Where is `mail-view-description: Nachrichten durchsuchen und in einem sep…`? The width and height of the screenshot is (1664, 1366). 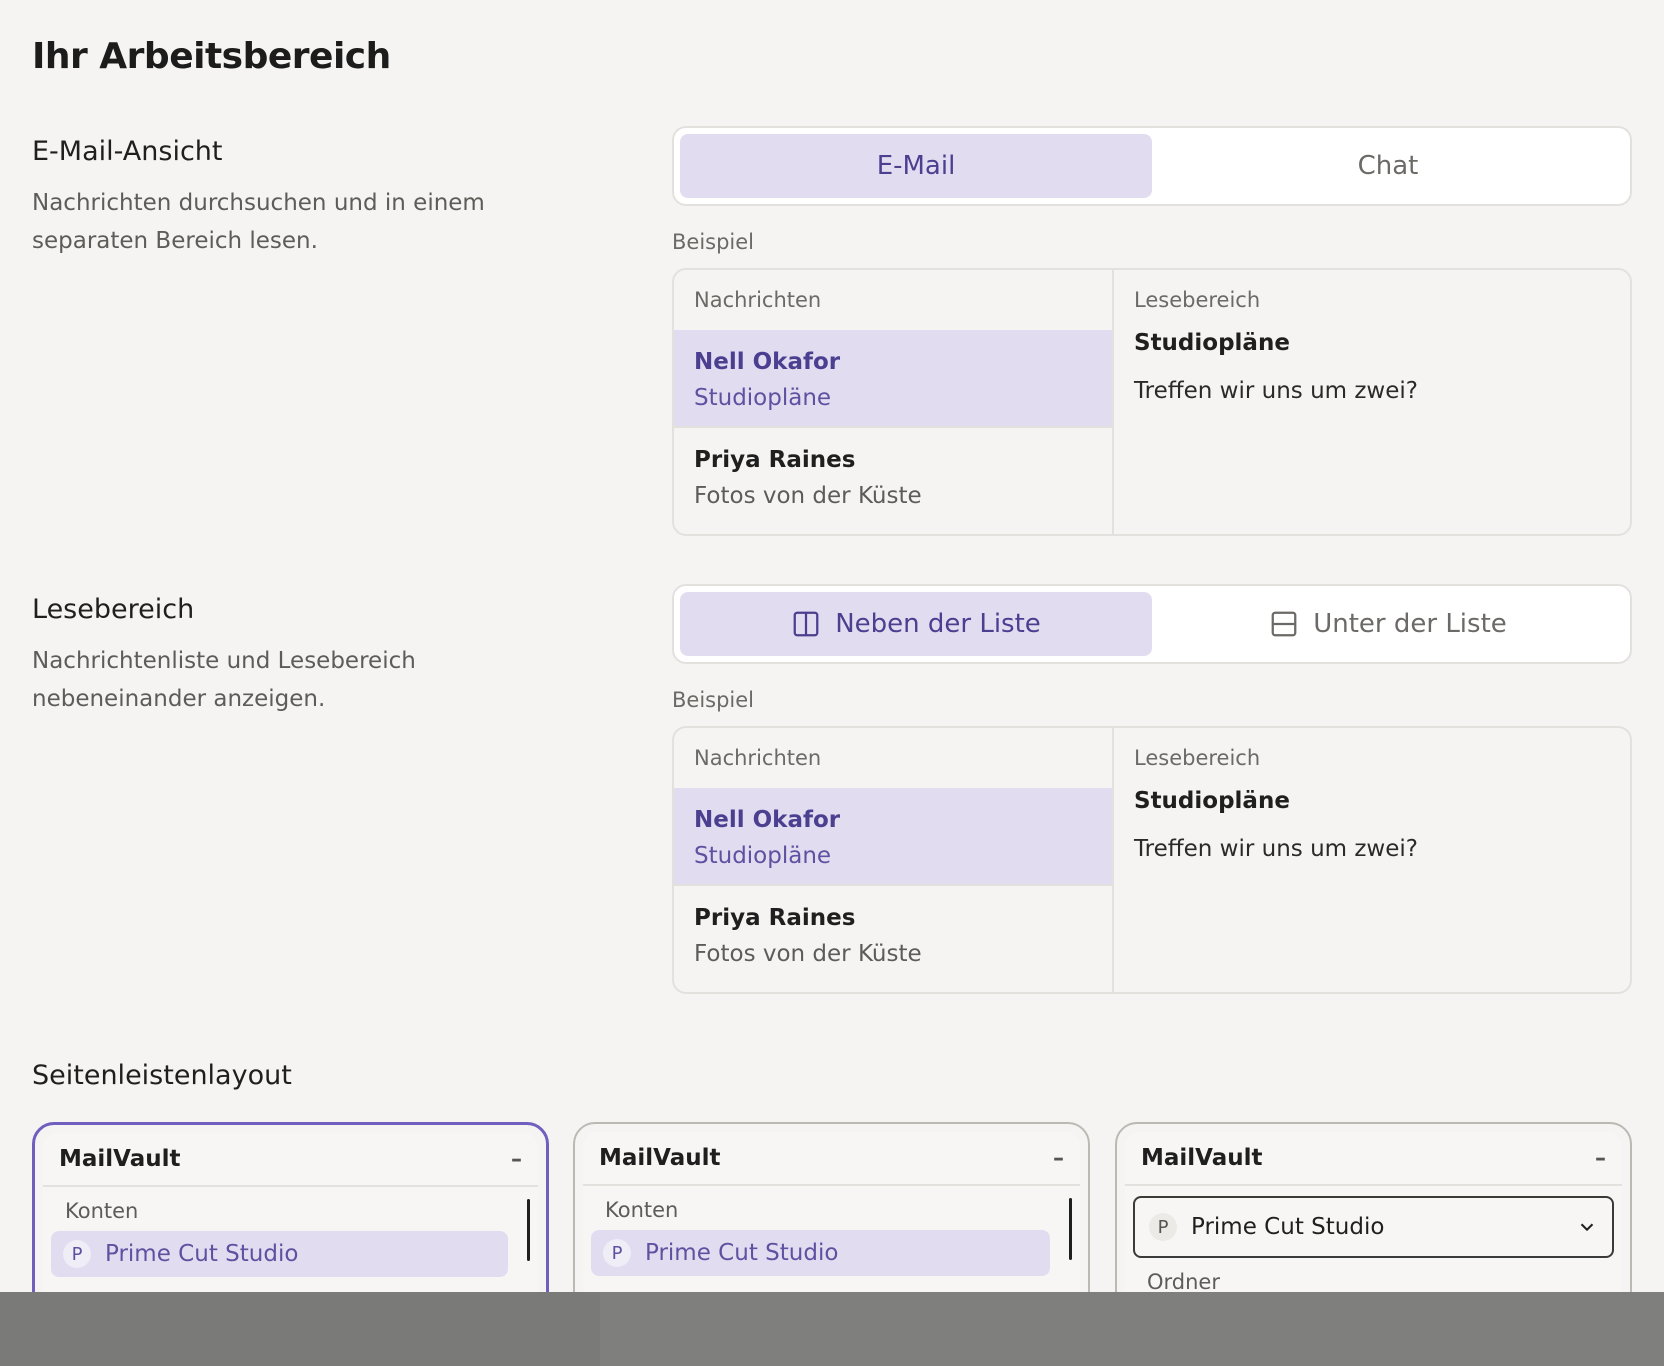
mail-view-description: Nachrichten durchsuchen und in einem sep… is located at coordinates (258, 222).